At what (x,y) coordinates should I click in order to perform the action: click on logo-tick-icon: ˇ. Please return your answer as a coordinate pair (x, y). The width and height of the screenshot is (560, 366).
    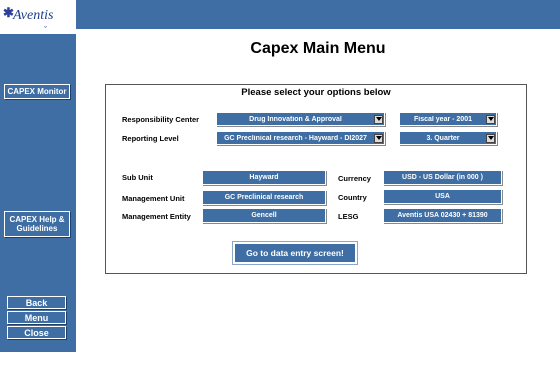
    Looking at the image, I should click on (45, 30).